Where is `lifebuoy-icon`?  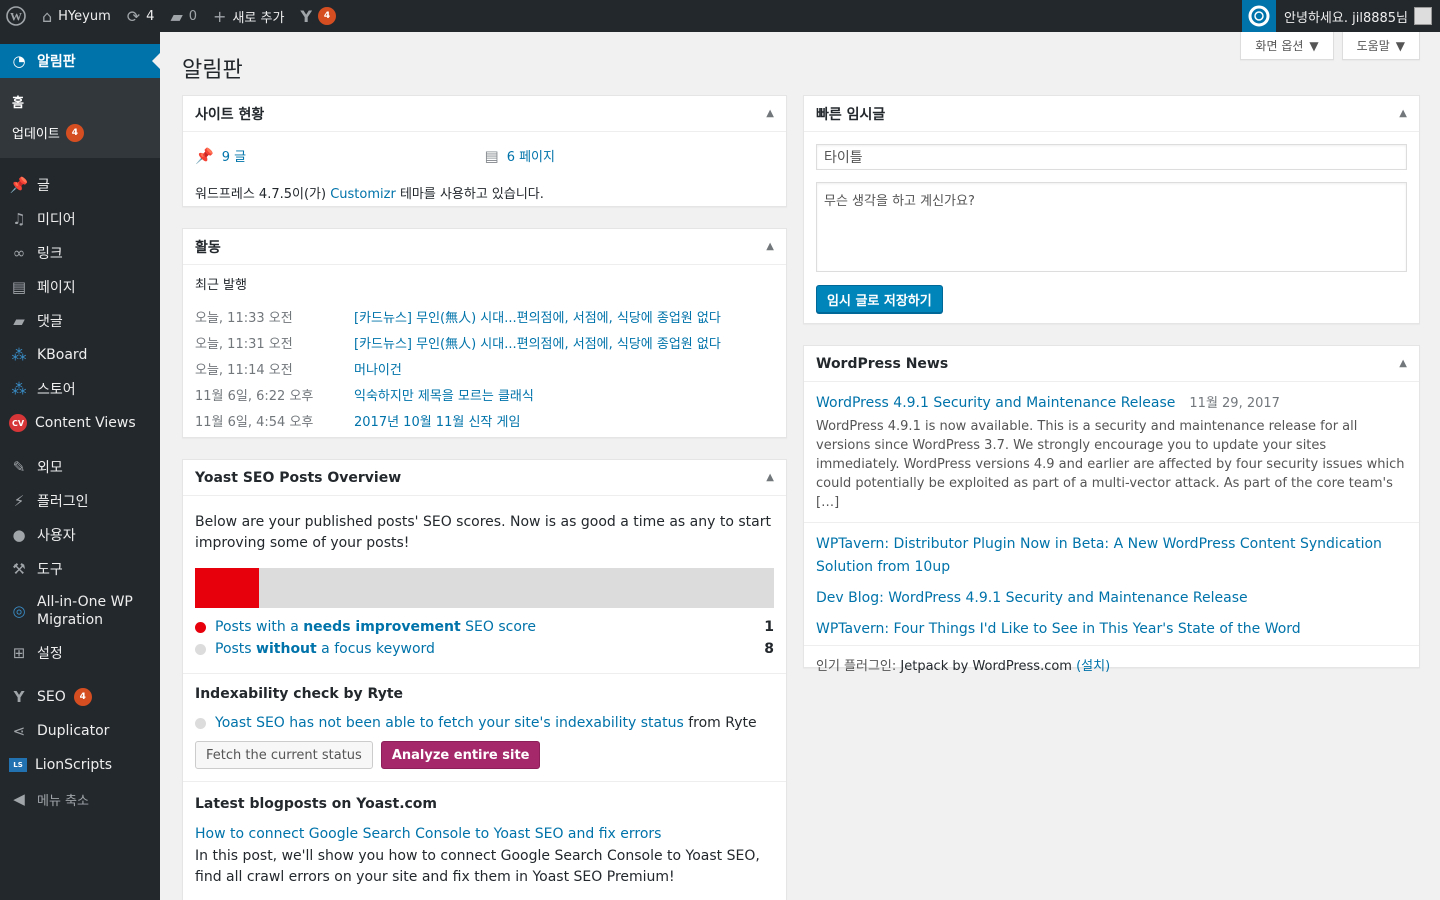
lifebuoy-icon is located at coordinates (1259, 16).